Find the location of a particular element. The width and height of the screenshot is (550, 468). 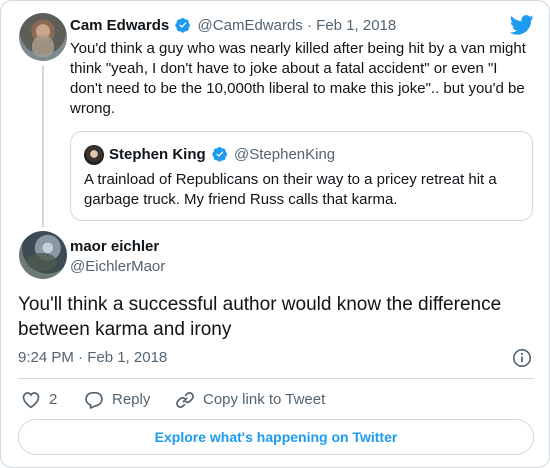

heart-icon is located at coordinates (31, 400).